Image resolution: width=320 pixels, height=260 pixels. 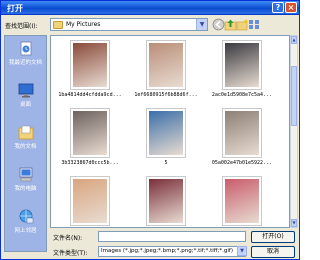 I want to click on place-my-documents: 我的文档, so click(x=25, y=139).